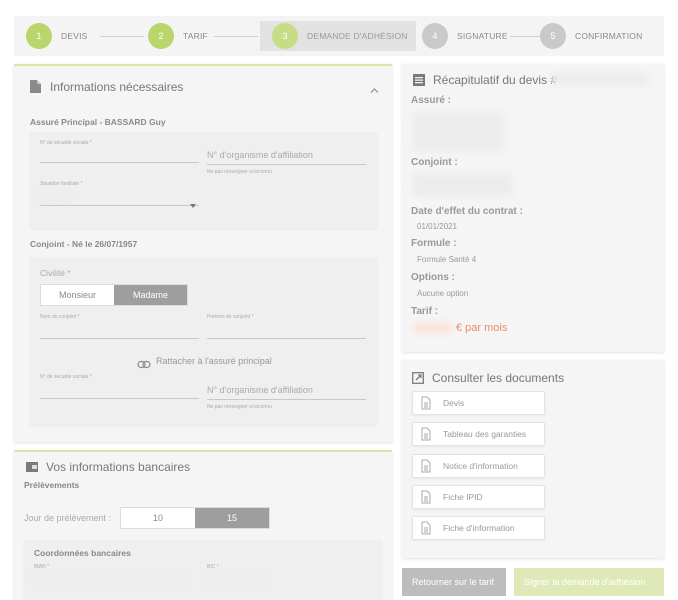 This screenshot has height=600, width=678. Describe the element at coordinates (437, 226) in the screenshot. I see `date-effet-value: 01/01/2021` at that location.